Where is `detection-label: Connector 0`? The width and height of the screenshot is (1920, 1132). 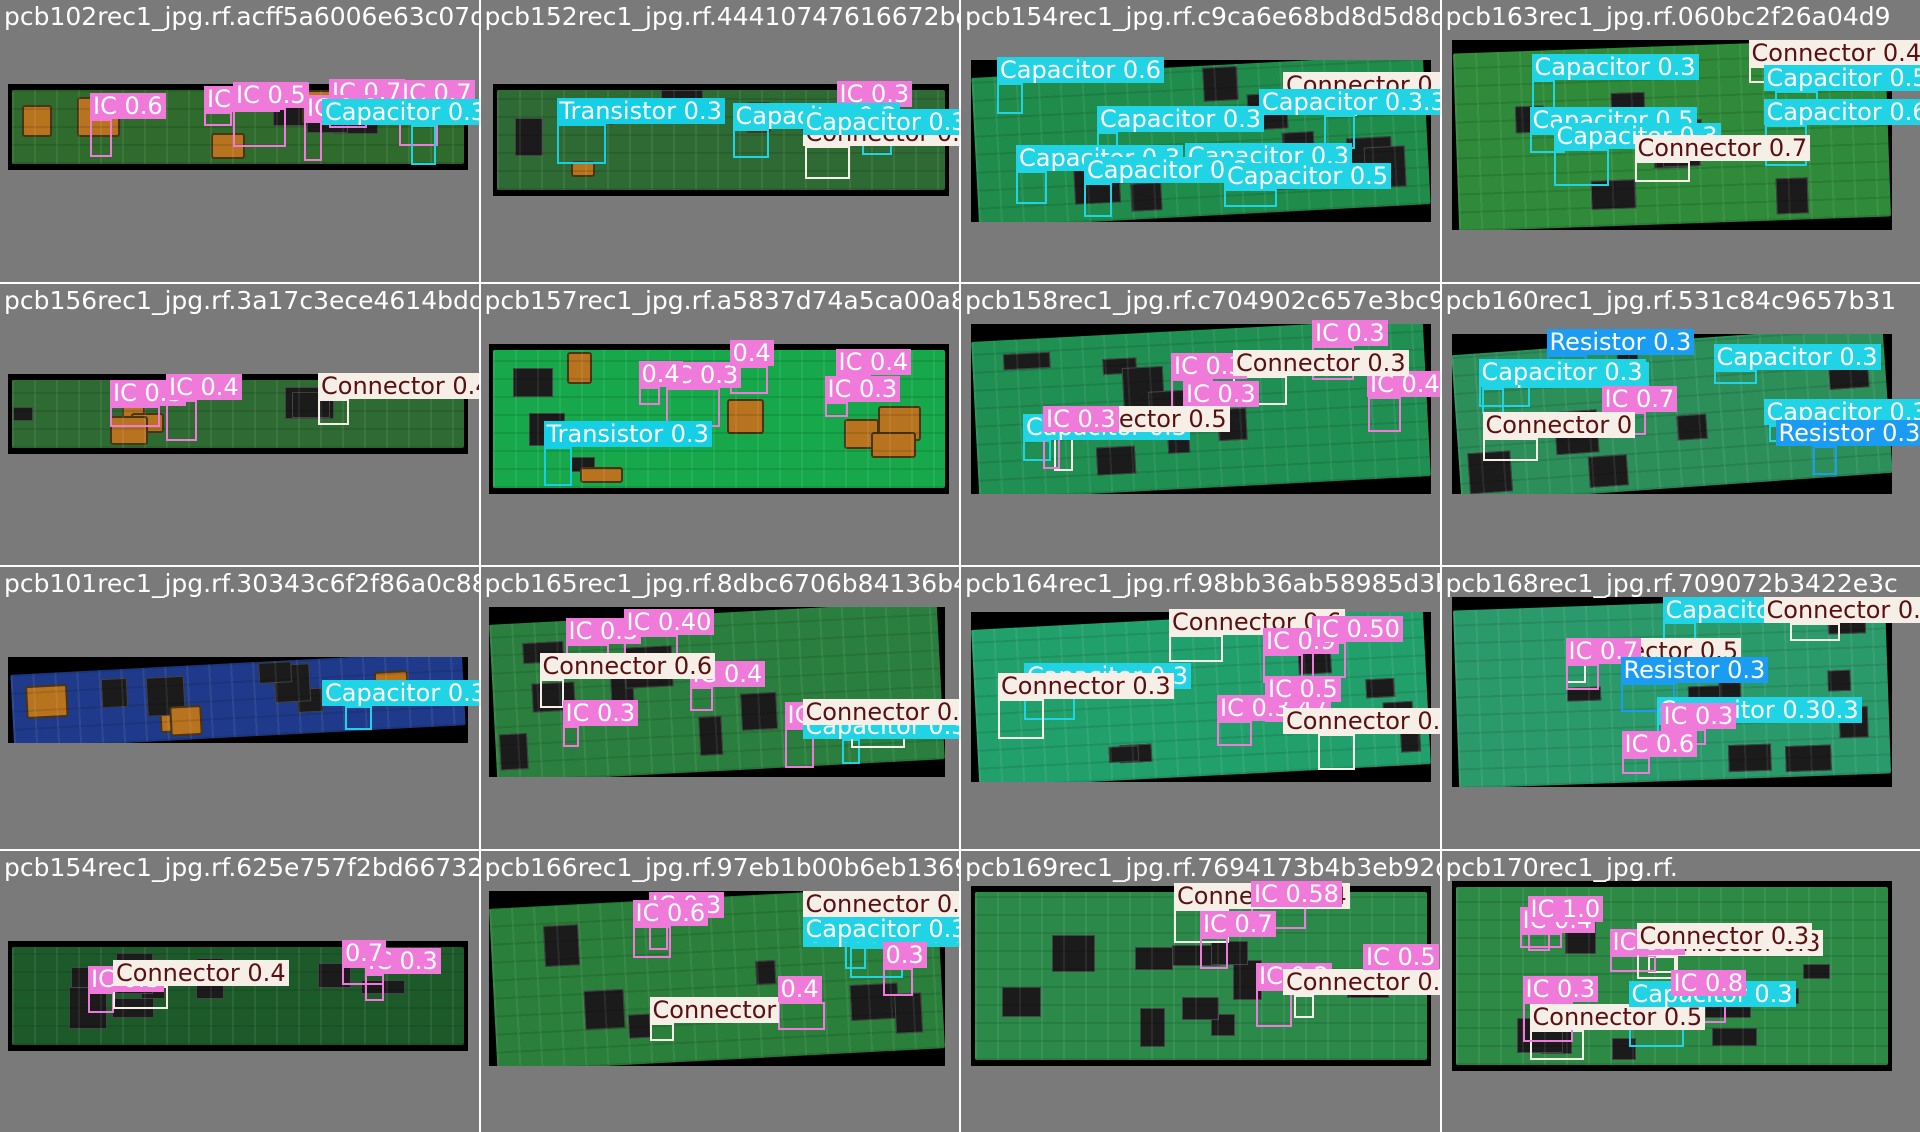
detection-label: Connector 0 is located at coordinates (1559, 424).